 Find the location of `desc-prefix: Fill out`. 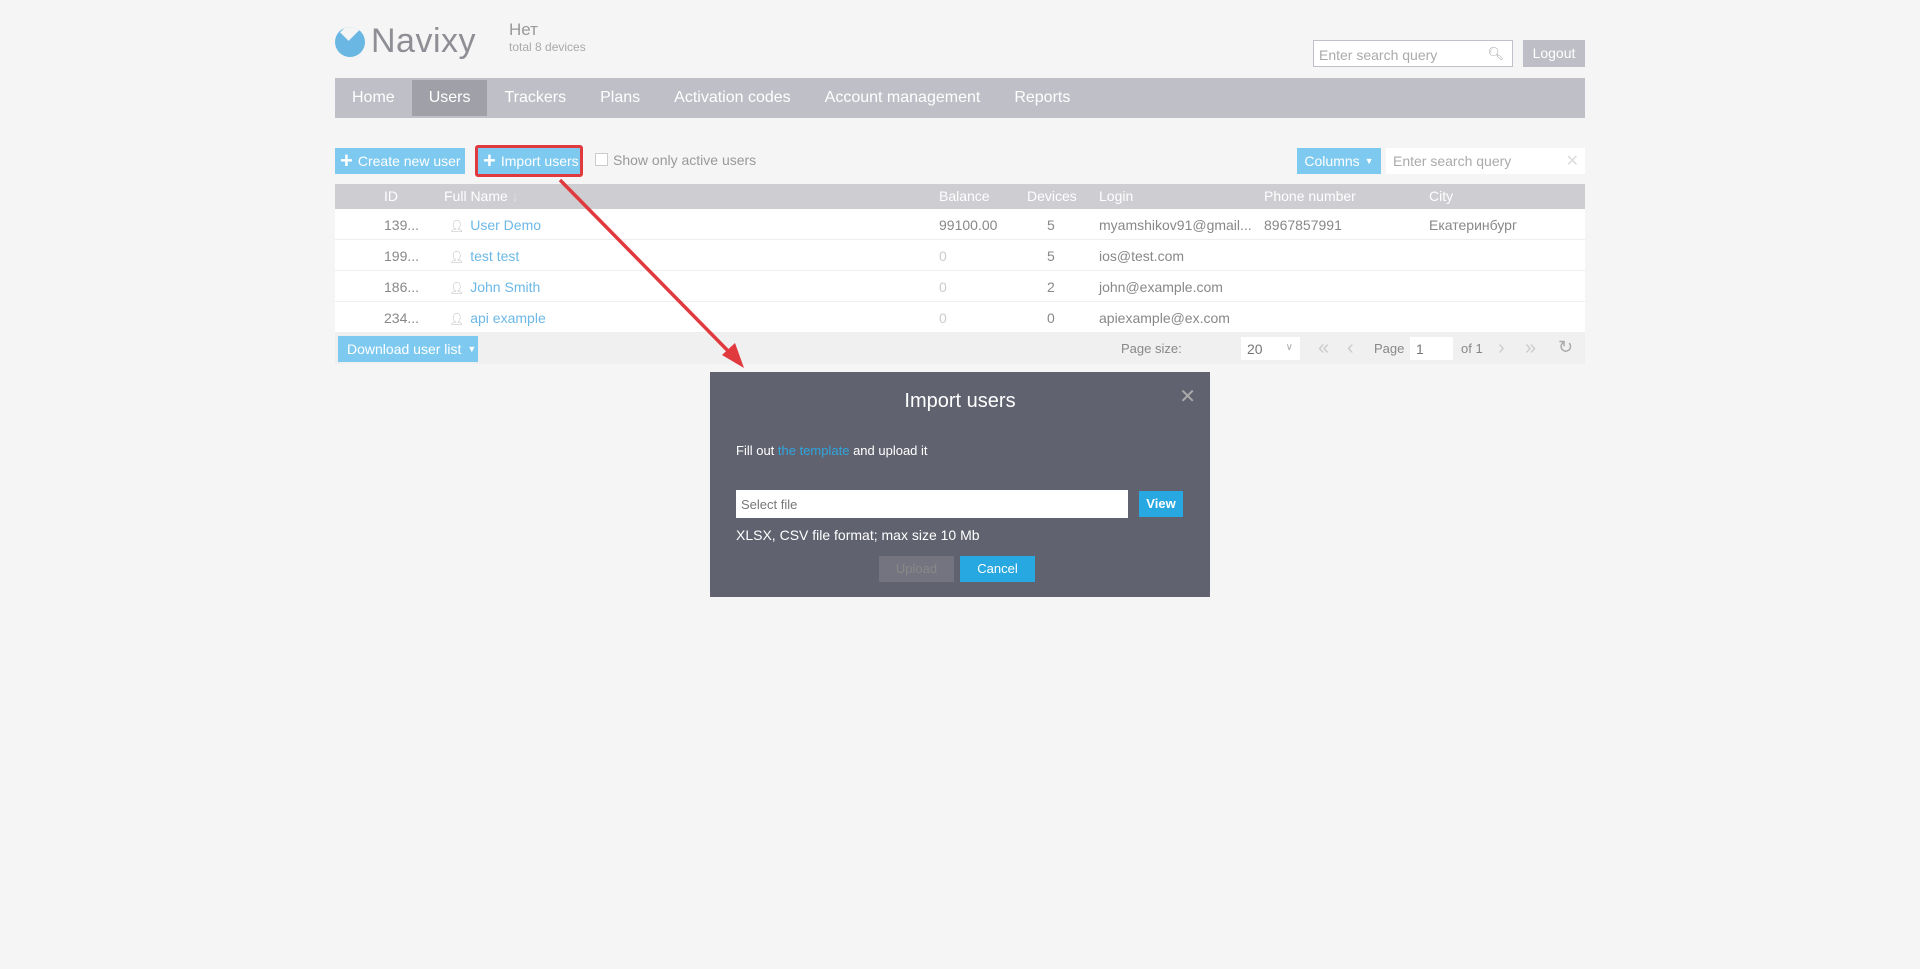

desc-prefix: Fill out is located at coordinates (757, 450).